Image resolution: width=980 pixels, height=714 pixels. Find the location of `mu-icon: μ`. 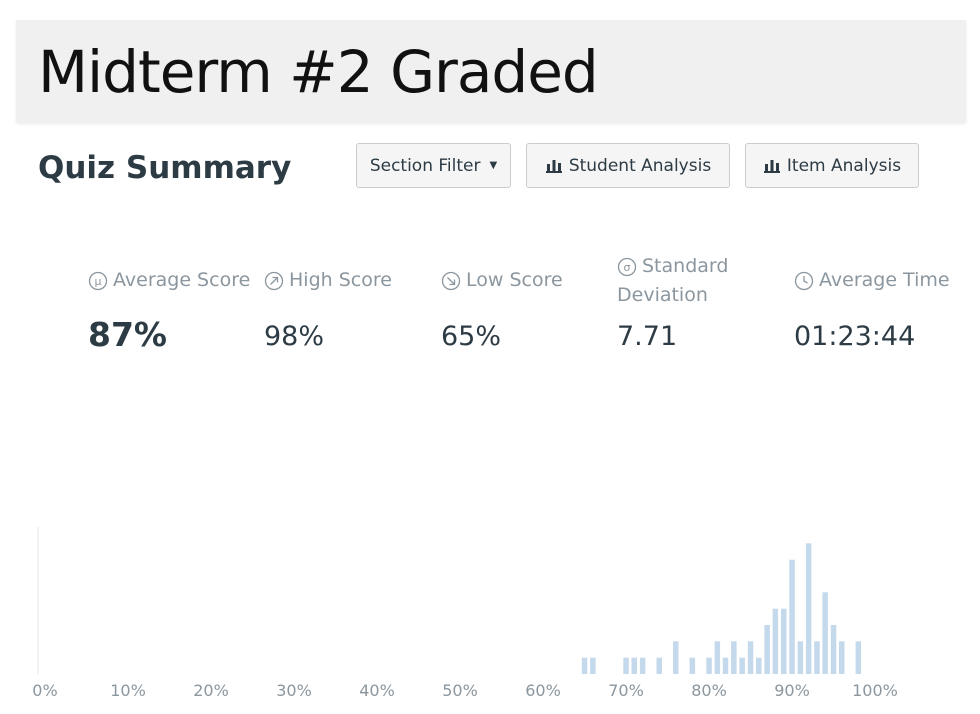

mu-icon: μ is located at coordinates (98, 281).